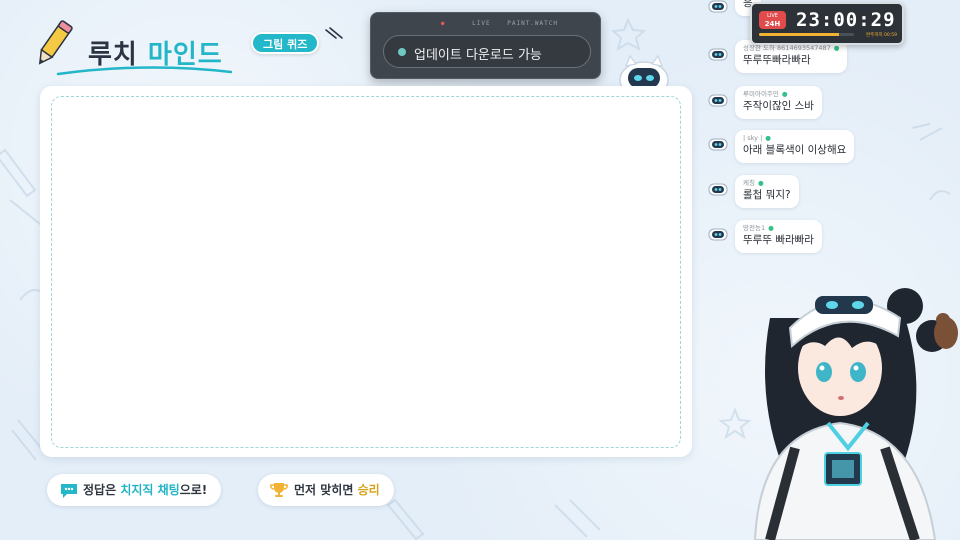 The height and width of the screenshot is (540, 960). What do you see at coordinates (135, 47) in the screenshot?
I see `app-logo: 루치 마인드` at bounding box center [135, 47].